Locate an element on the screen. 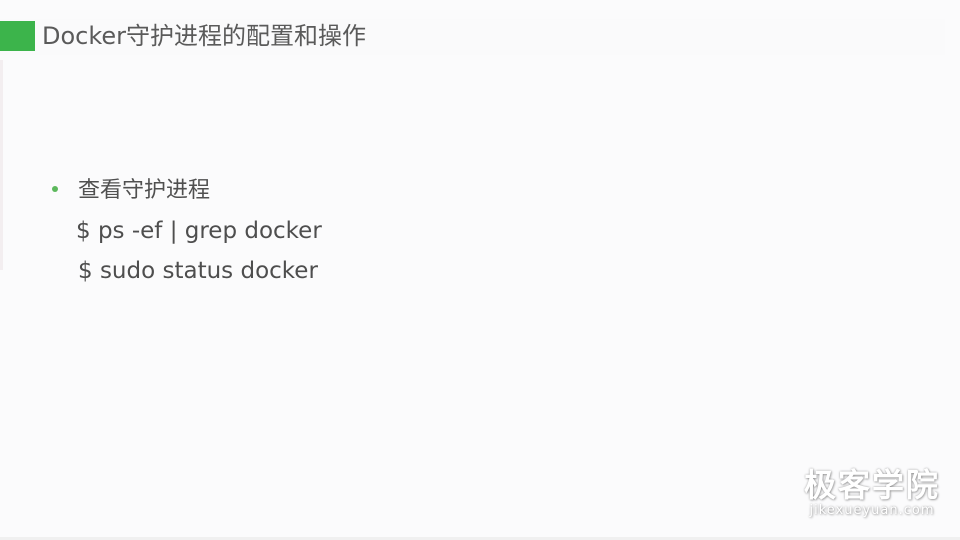  slide-title: Docker守护进程的配置和操作 is located at coordinates (204, 36).